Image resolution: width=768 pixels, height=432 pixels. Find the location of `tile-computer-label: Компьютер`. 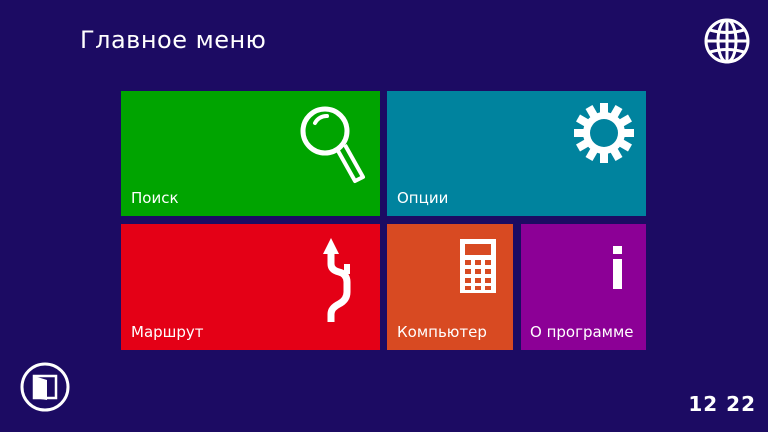

tile-computer-label: Компьютер is located at coordinates (442, 332).